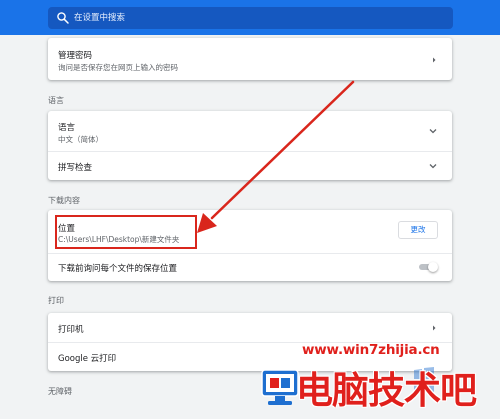  I want to click on spellcheck-label: 拼写检查, so click(75, 168).